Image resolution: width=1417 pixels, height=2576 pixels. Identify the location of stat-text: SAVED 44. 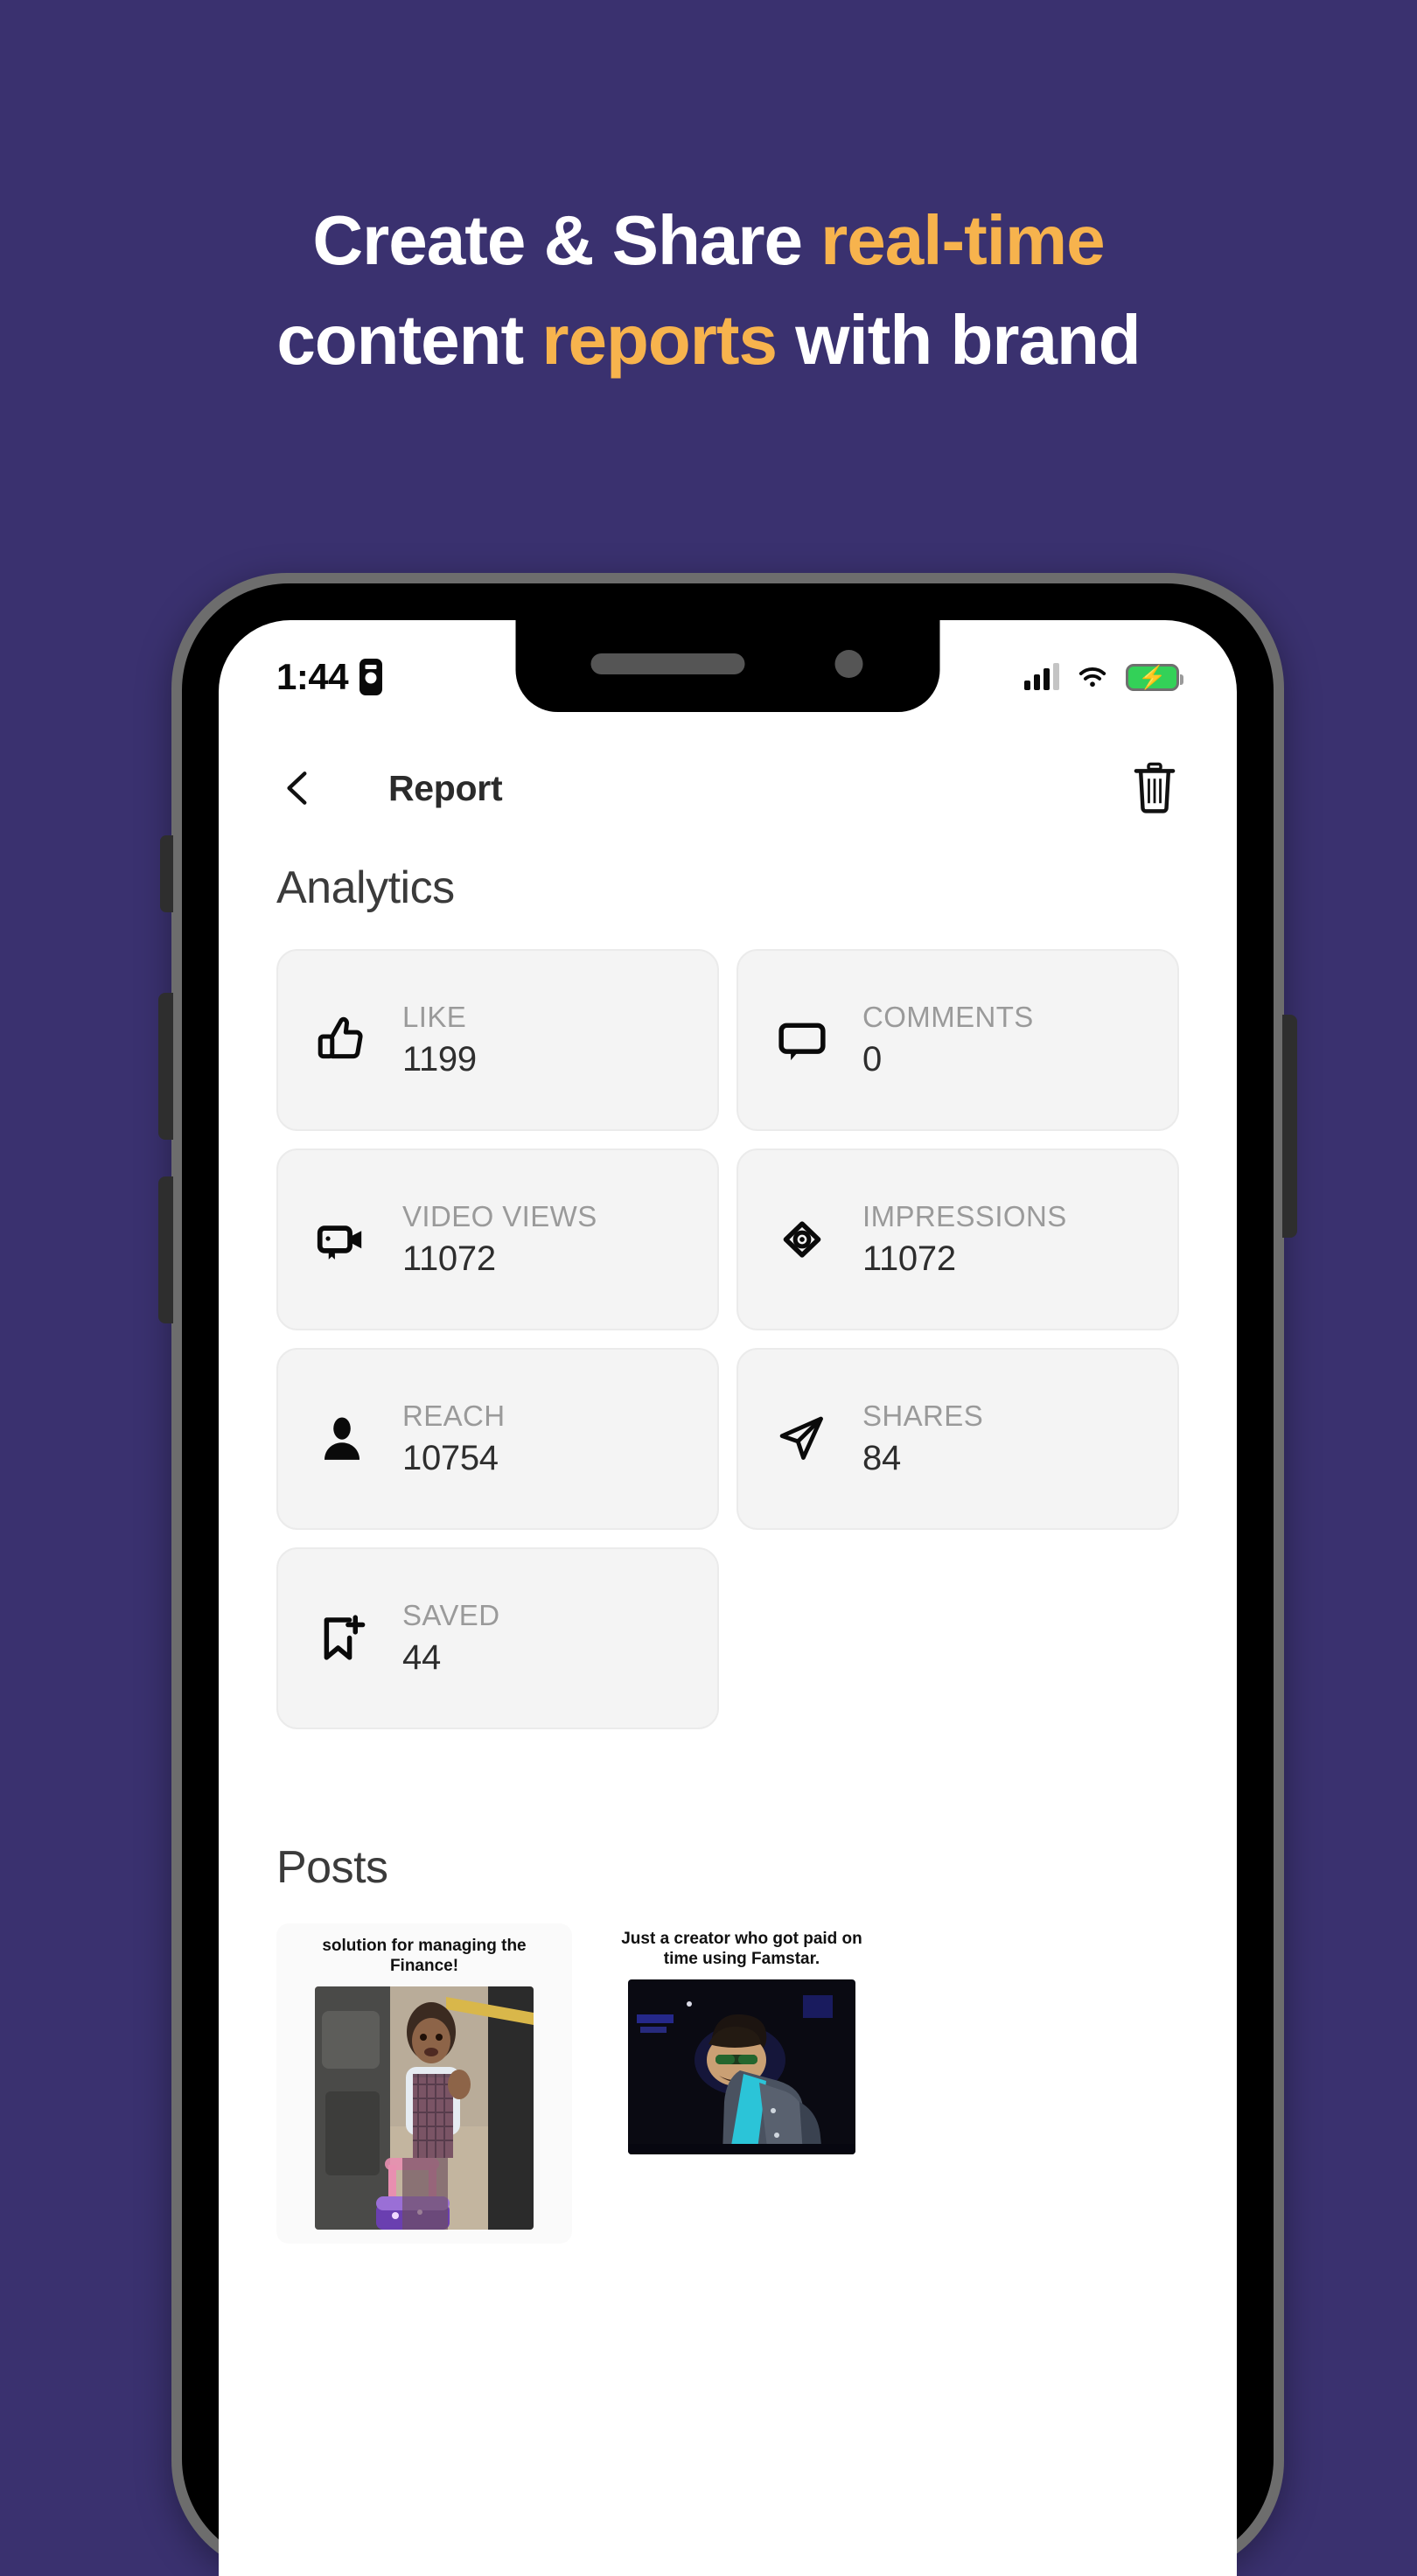
(450, 1638).